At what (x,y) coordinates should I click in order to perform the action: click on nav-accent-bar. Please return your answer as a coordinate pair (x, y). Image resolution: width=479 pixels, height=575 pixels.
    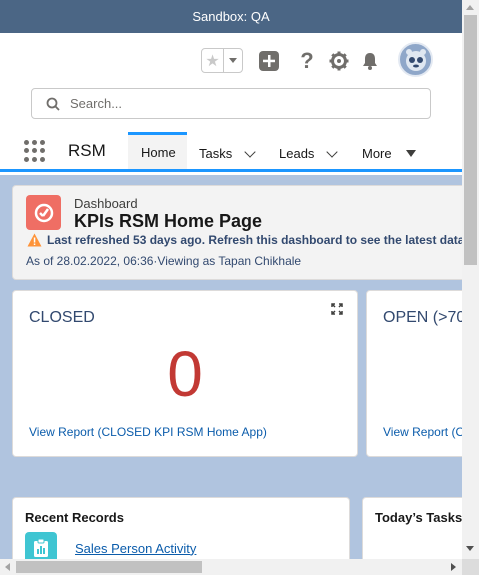
    Looking at the image, I should click on (231, 170).